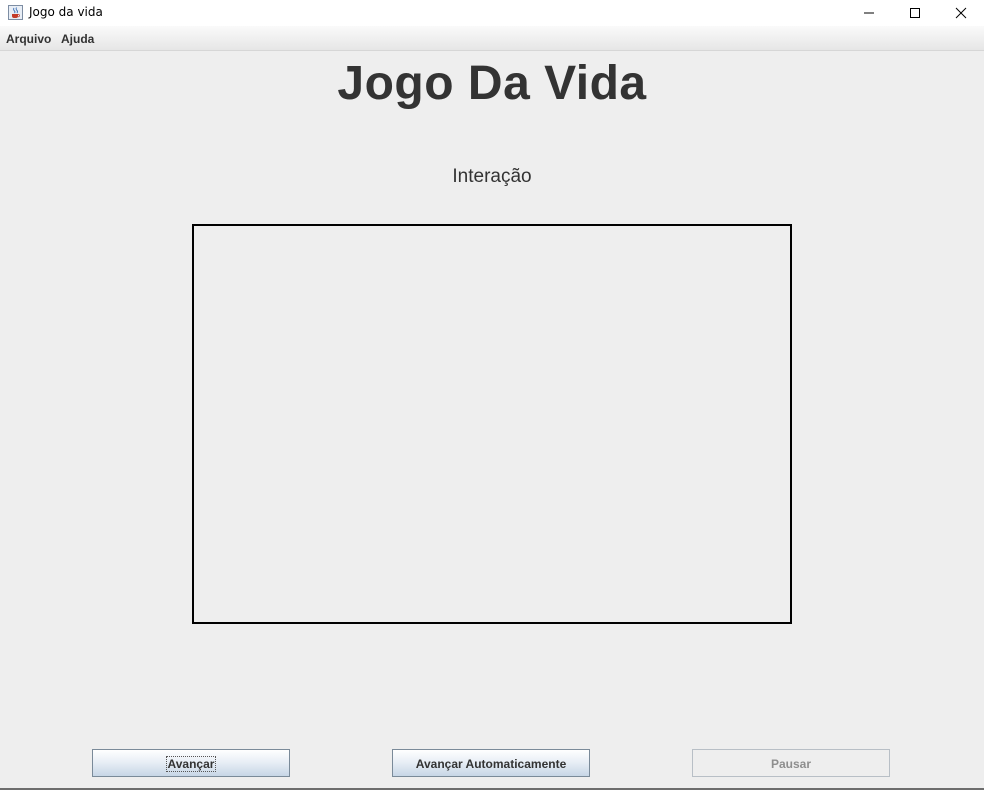 Image resolution: width=984 pixels, height=790 pixels. What do you see at coordinates (492, 13) in the screenshot?
I see `title-bar: Jogo da vida` at bounding box center [492, 13].